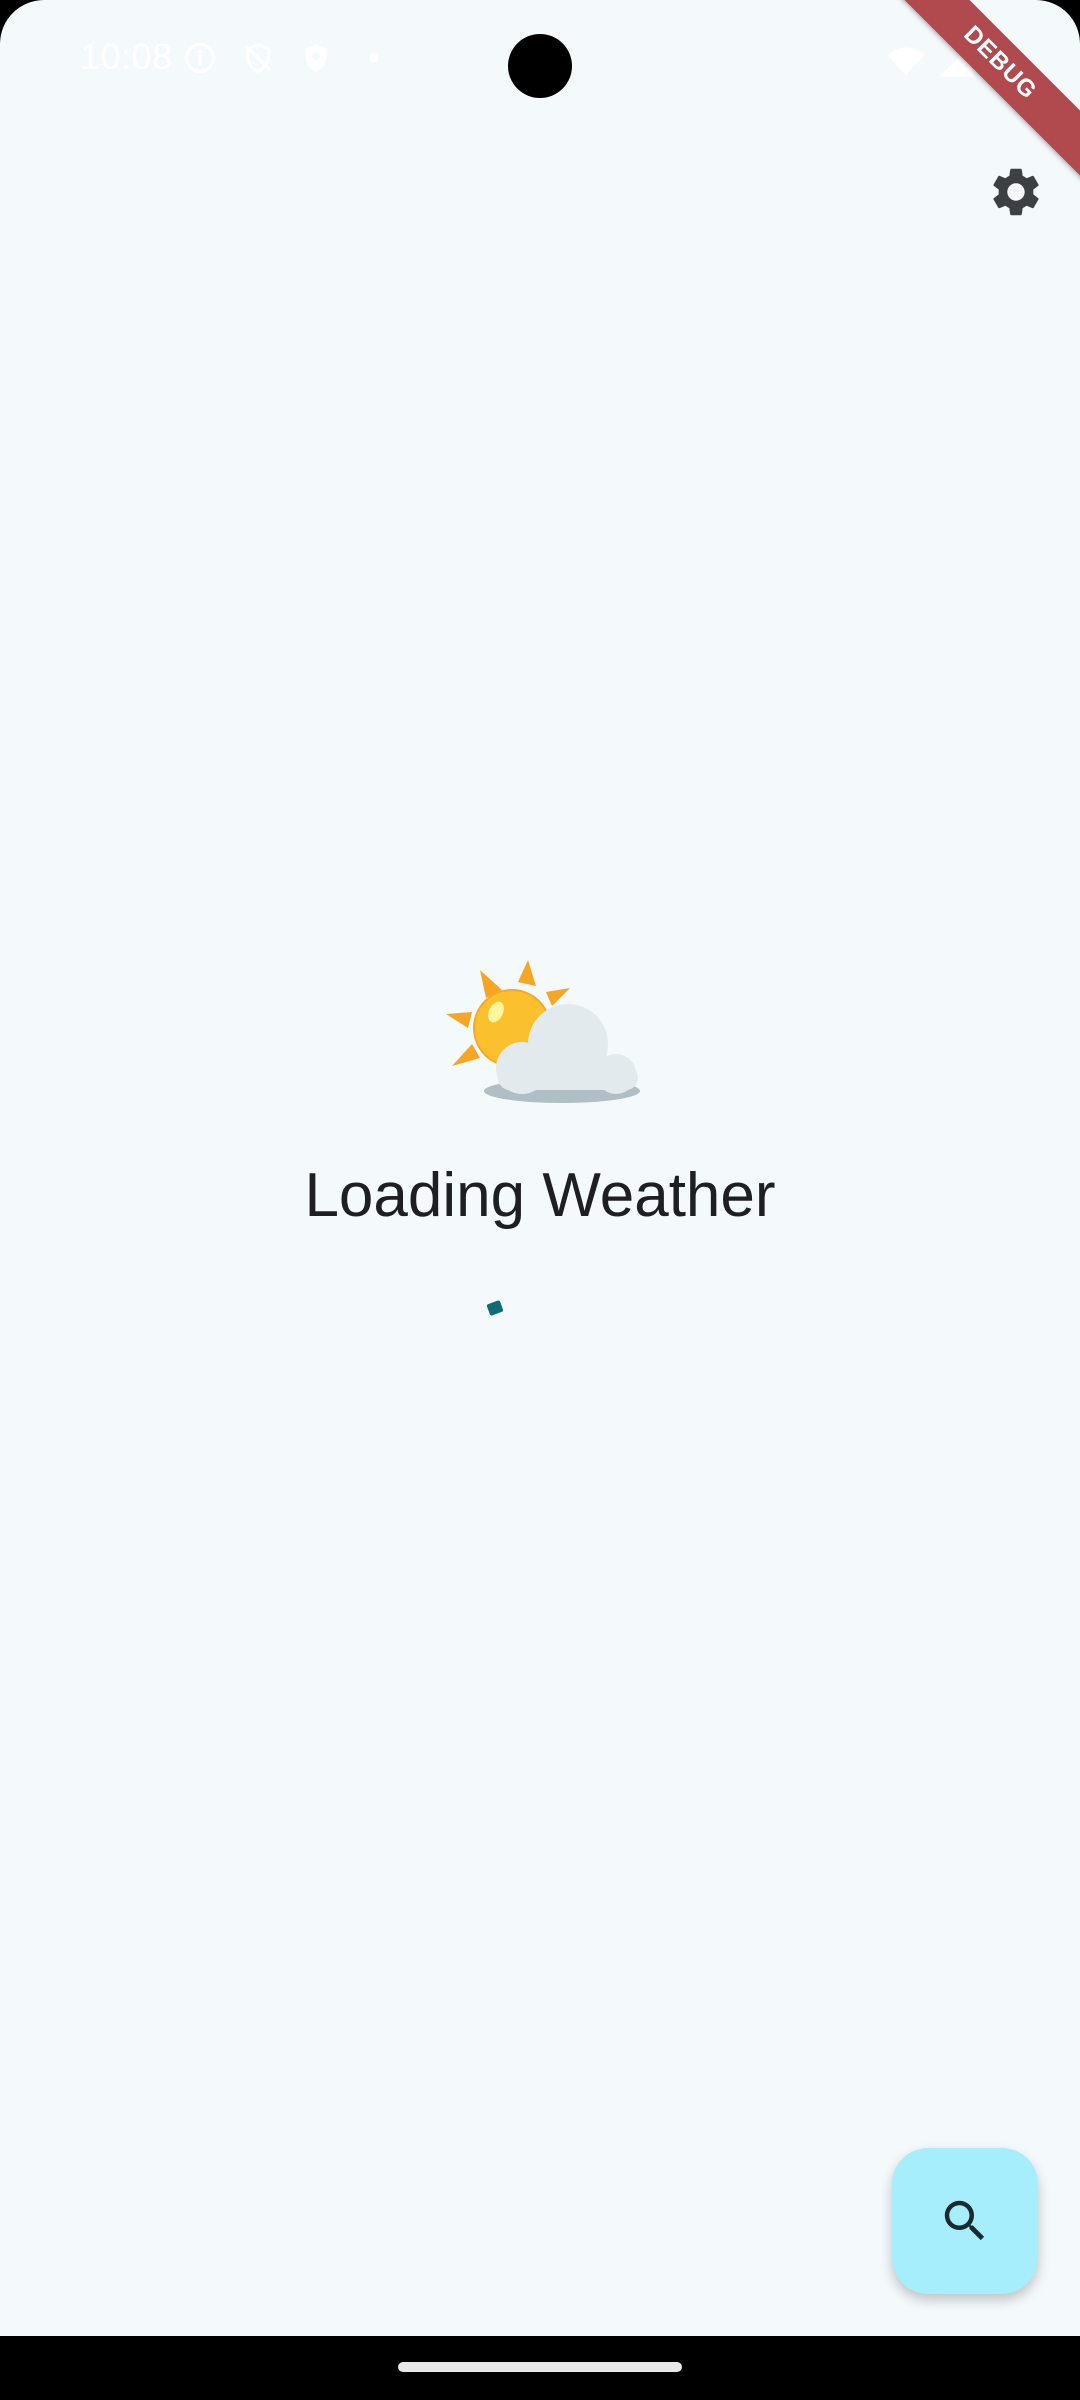 This screenshot has width=1080, height=2400. I want to click on settings-button, so click(1016, 192).